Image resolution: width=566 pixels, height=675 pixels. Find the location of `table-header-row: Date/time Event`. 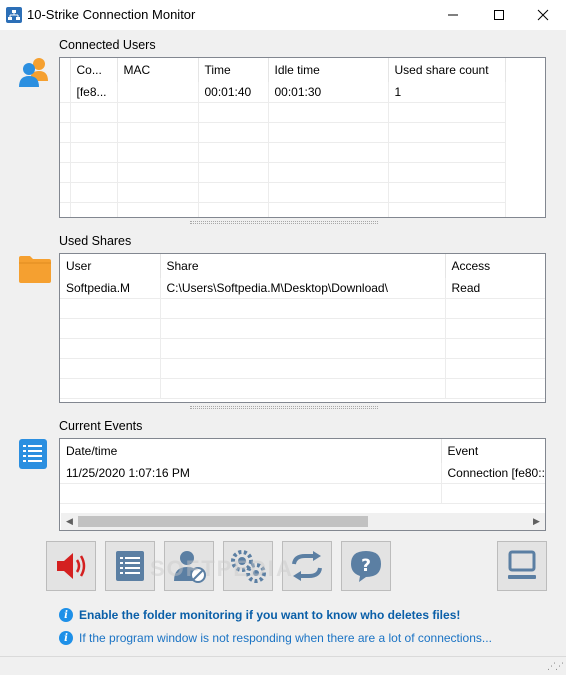

table-header-row: Date/time Event is located at coordinates (302, 451).